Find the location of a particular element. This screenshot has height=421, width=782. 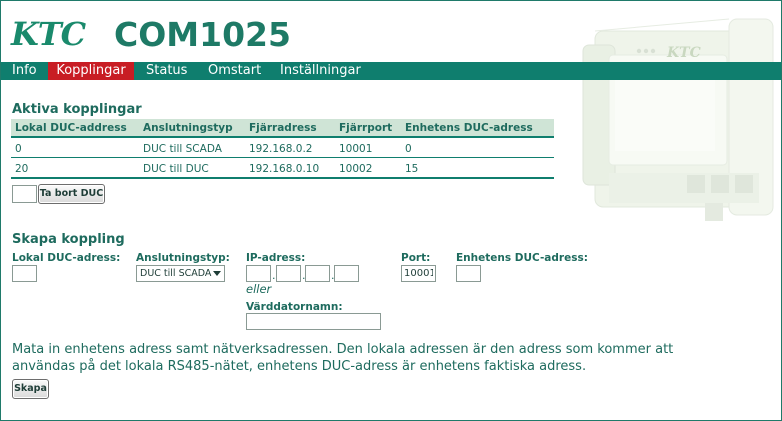

port-label: Port: is located at coordinates (416, 258).